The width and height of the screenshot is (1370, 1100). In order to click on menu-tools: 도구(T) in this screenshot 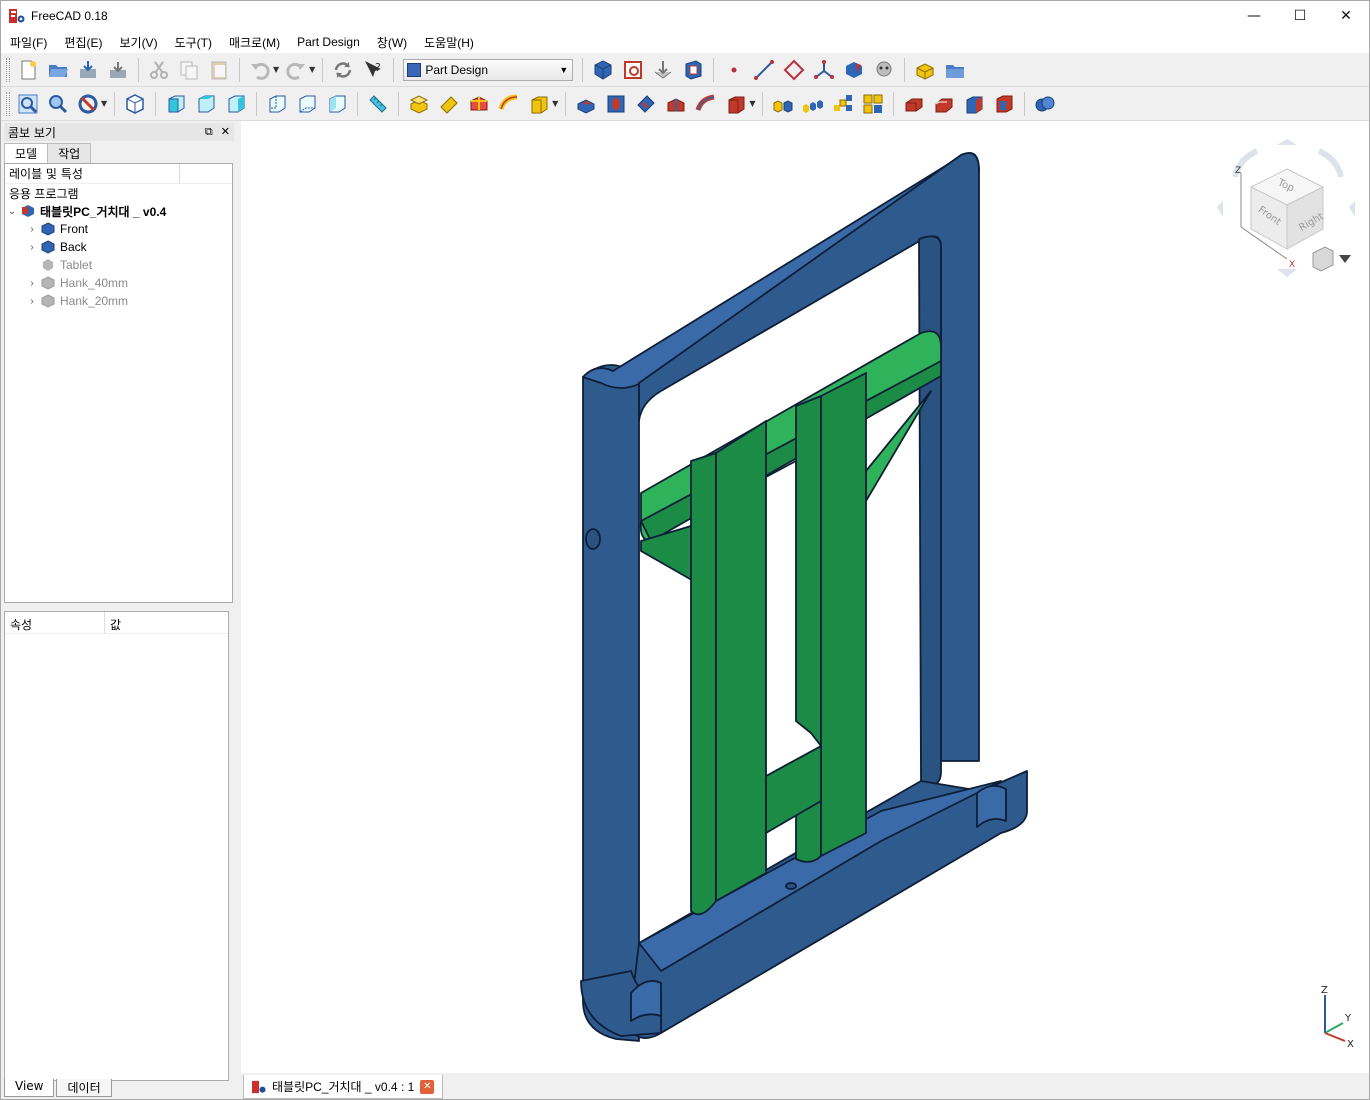, I will do `click(193, 42)`.